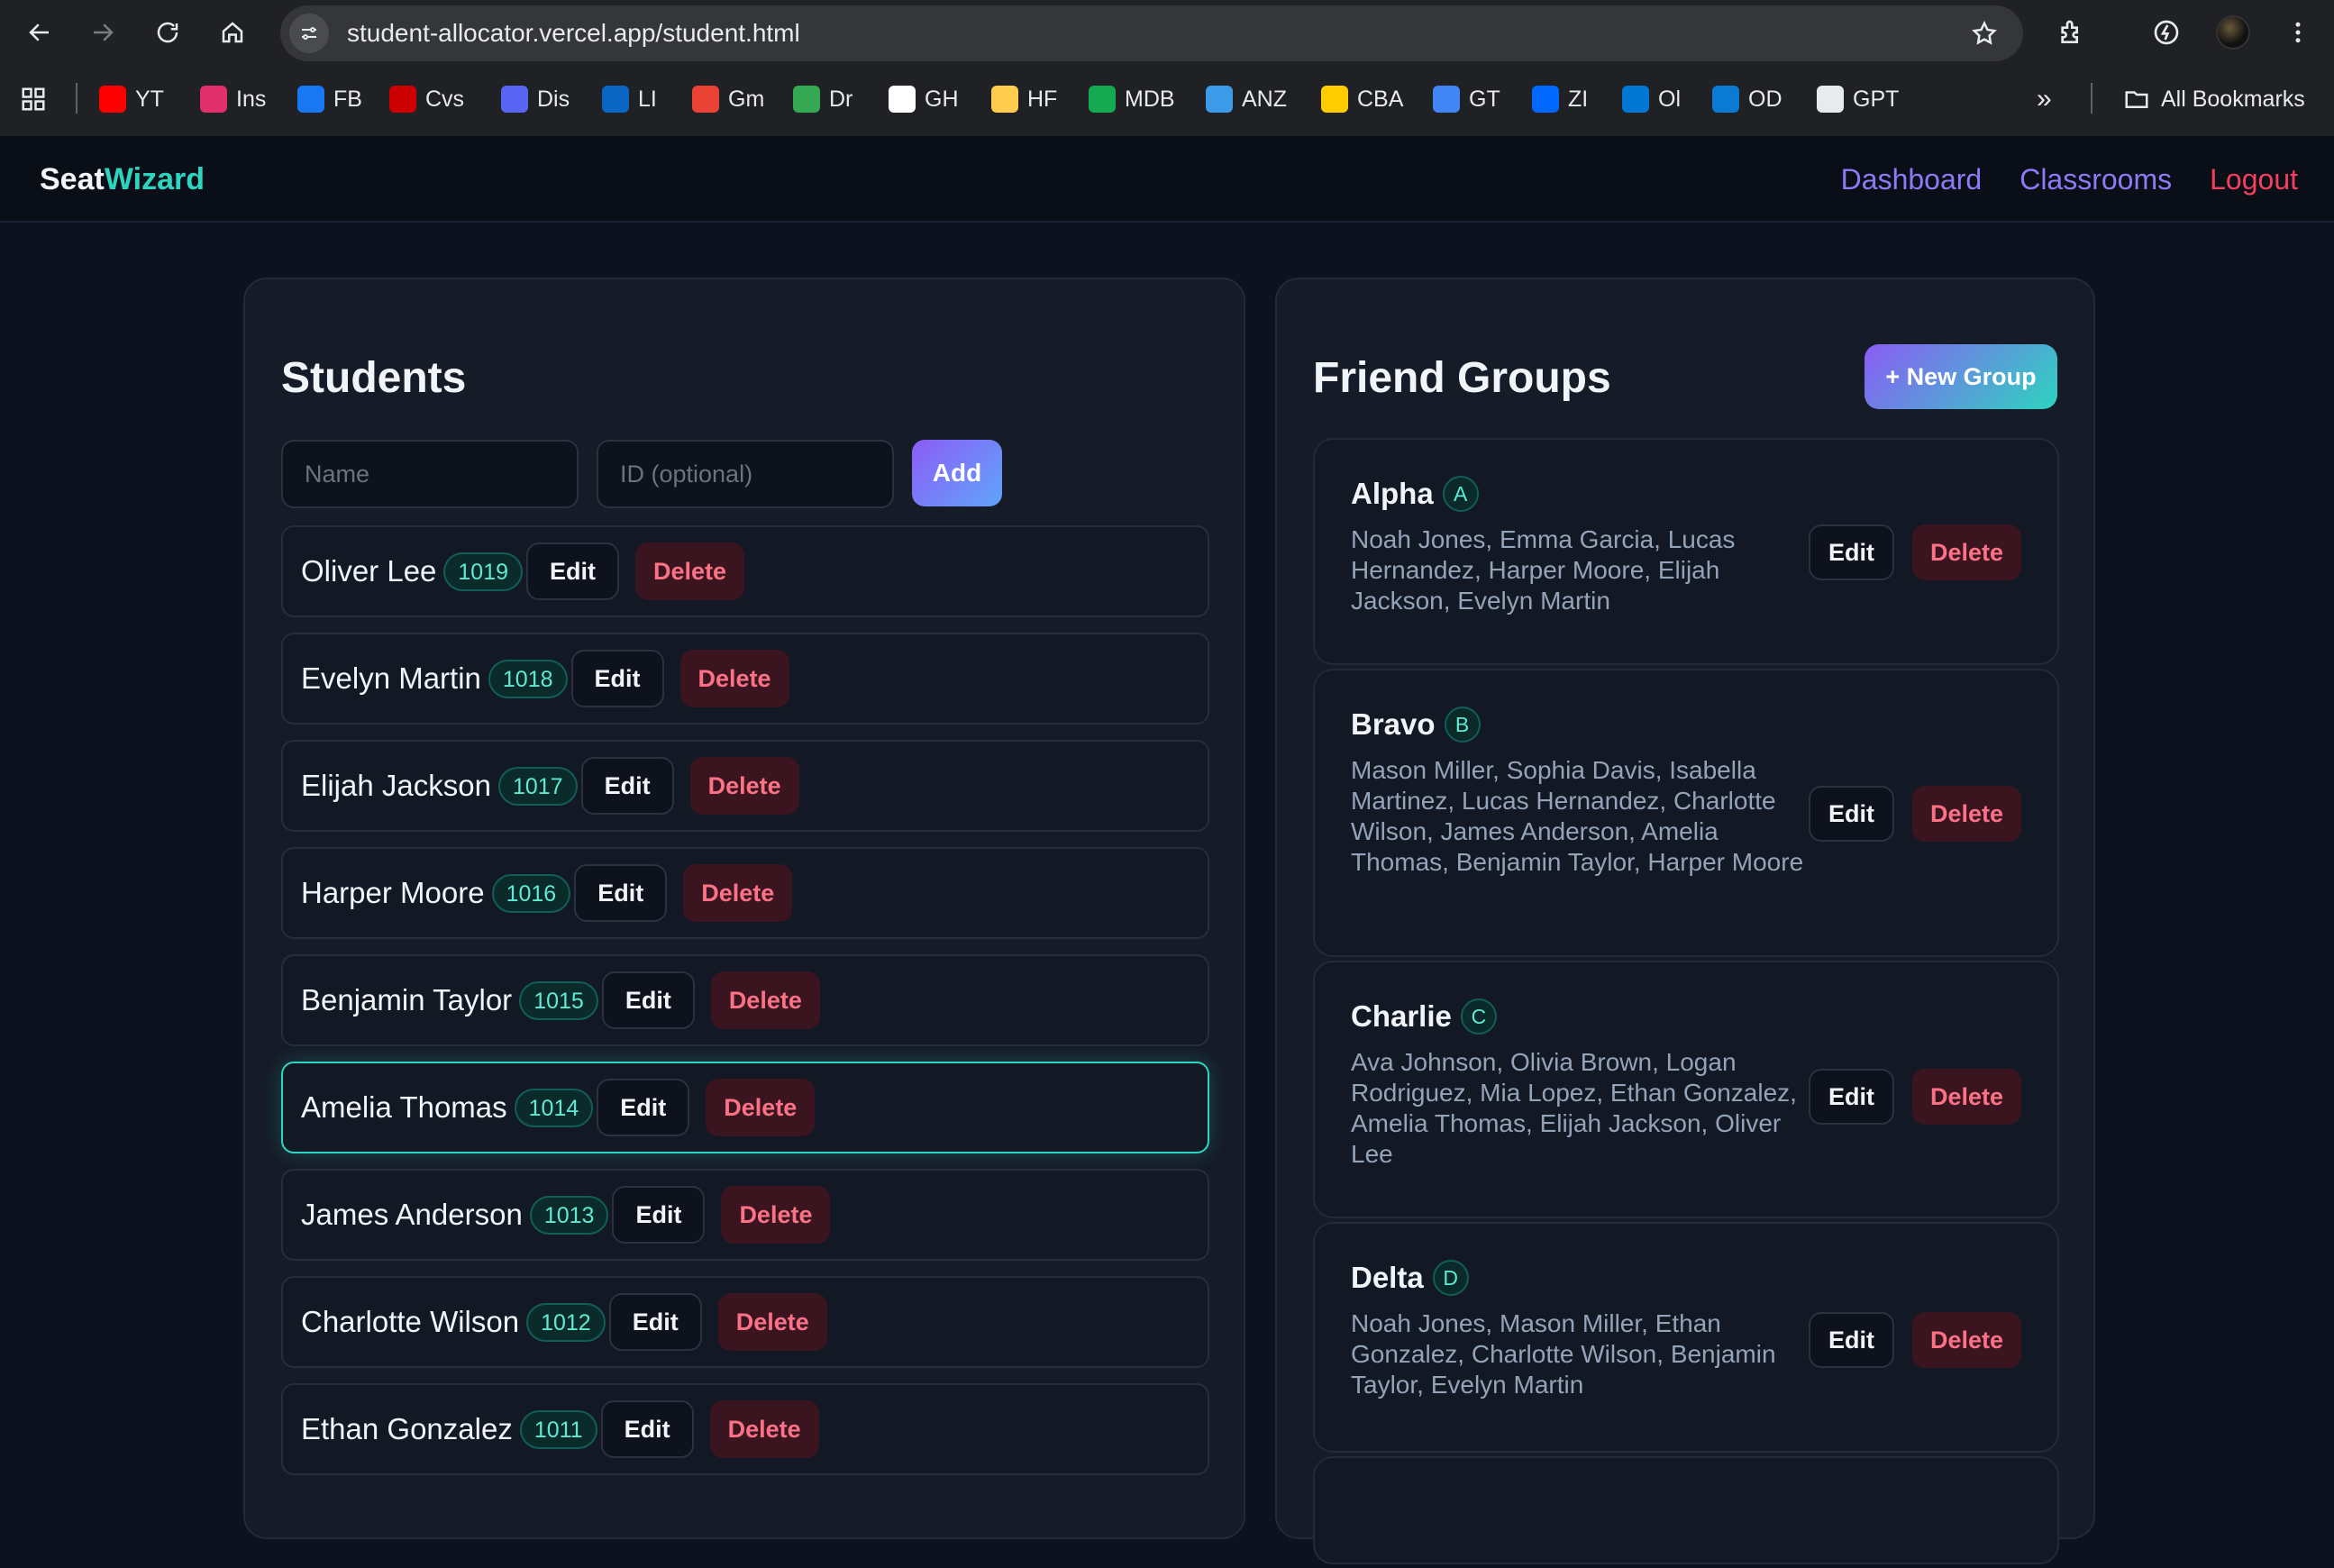 Image resolution: width=2334 pixels, height=1568 pixels. I want to click on bookmark-label: OD, so click(1765, 99).